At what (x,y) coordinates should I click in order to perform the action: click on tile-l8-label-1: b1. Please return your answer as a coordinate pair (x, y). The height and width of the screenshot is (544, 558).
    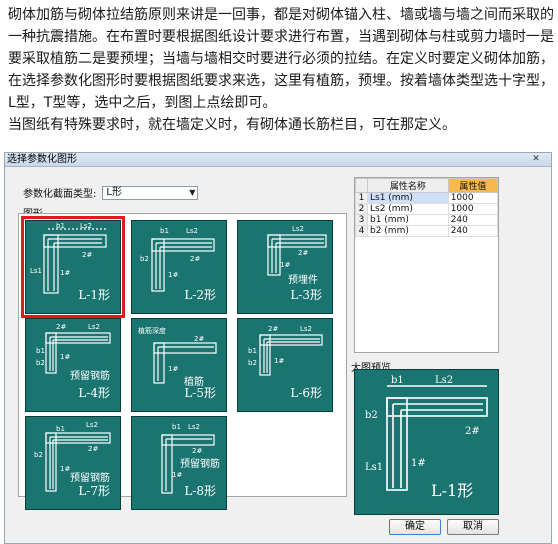
    Looking at the image, I should click on (176, 427).